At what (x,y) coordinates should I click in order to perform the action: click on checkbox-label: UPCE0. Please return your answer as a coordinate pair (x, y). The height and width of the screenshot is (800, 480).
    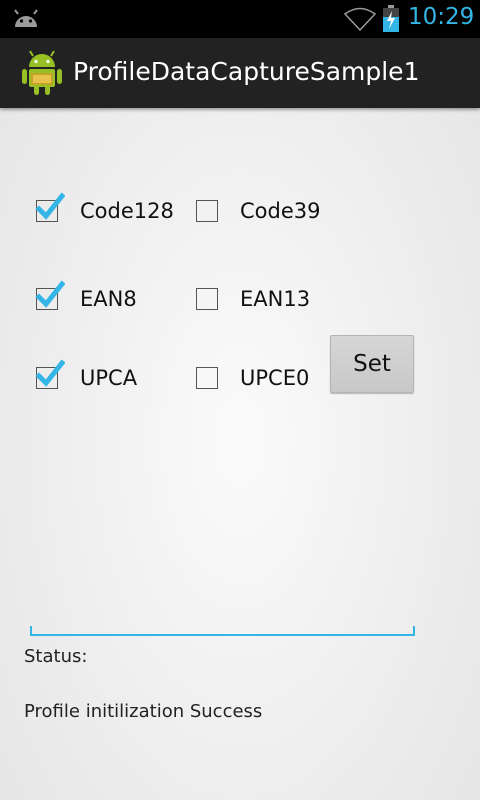
    Looking at the image, I should click on (275, 378).